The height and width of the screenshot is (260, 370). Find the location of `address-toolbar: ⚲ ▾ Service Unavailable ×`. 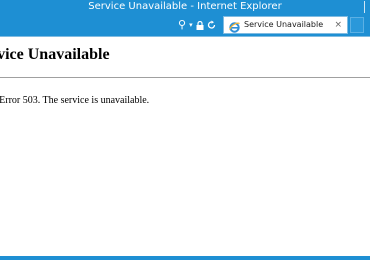

address-toolbar: ⚲ ▾ Service Unavailable × is located at coordinates (185, 25).